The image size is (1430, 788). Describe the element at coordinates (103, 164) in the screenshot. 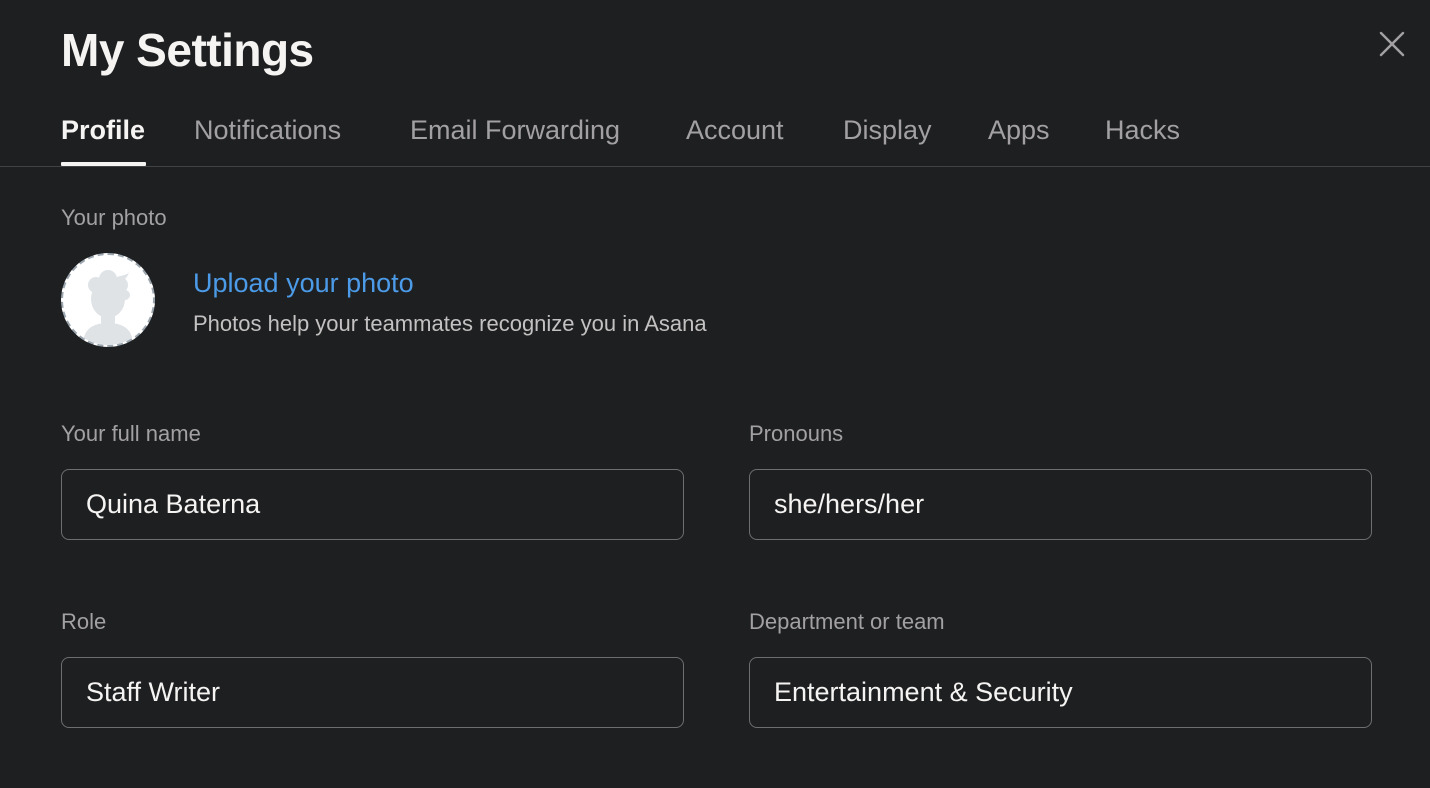

I see `active-tab-indicator` at that location.